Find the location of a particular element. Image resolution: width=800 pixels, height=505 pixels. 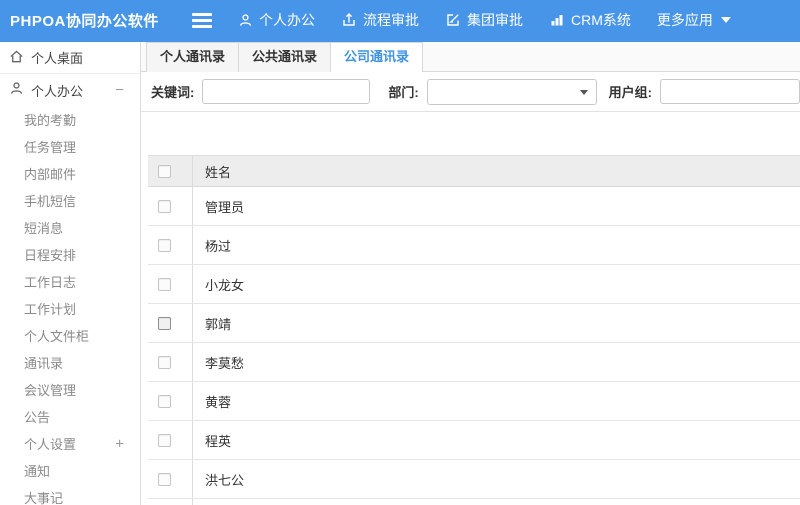

tab-public-contacts: 公共通讯录 is located at coordinates (284, 57).